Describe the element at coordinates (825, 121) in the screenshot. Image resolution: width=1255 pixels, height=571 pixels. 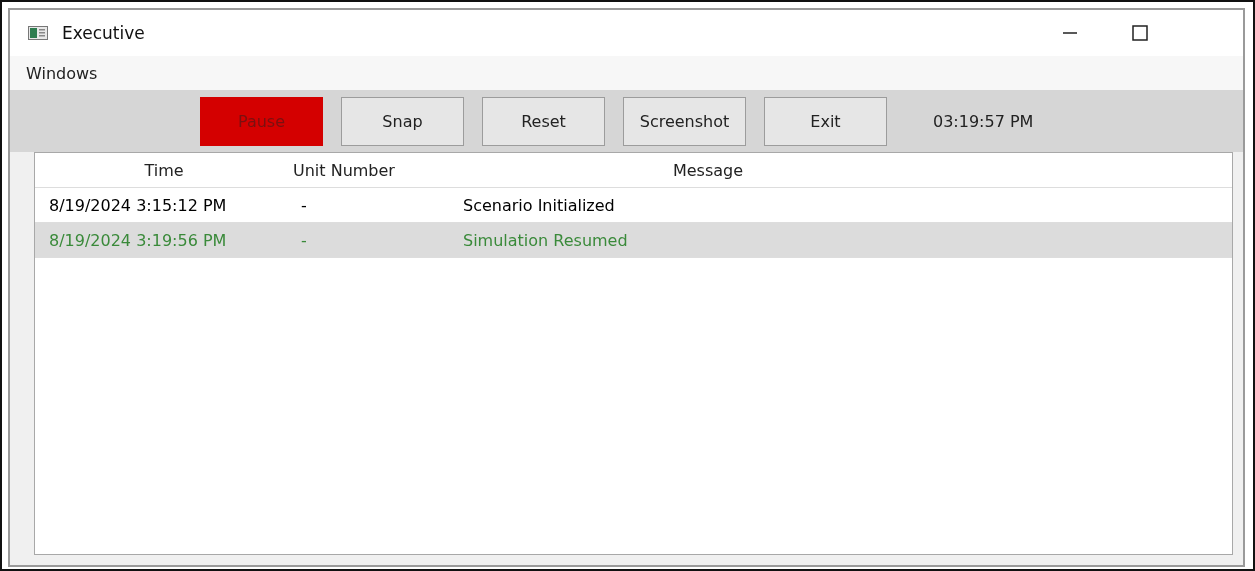
I see `toolbar-button: Exit` at that location.